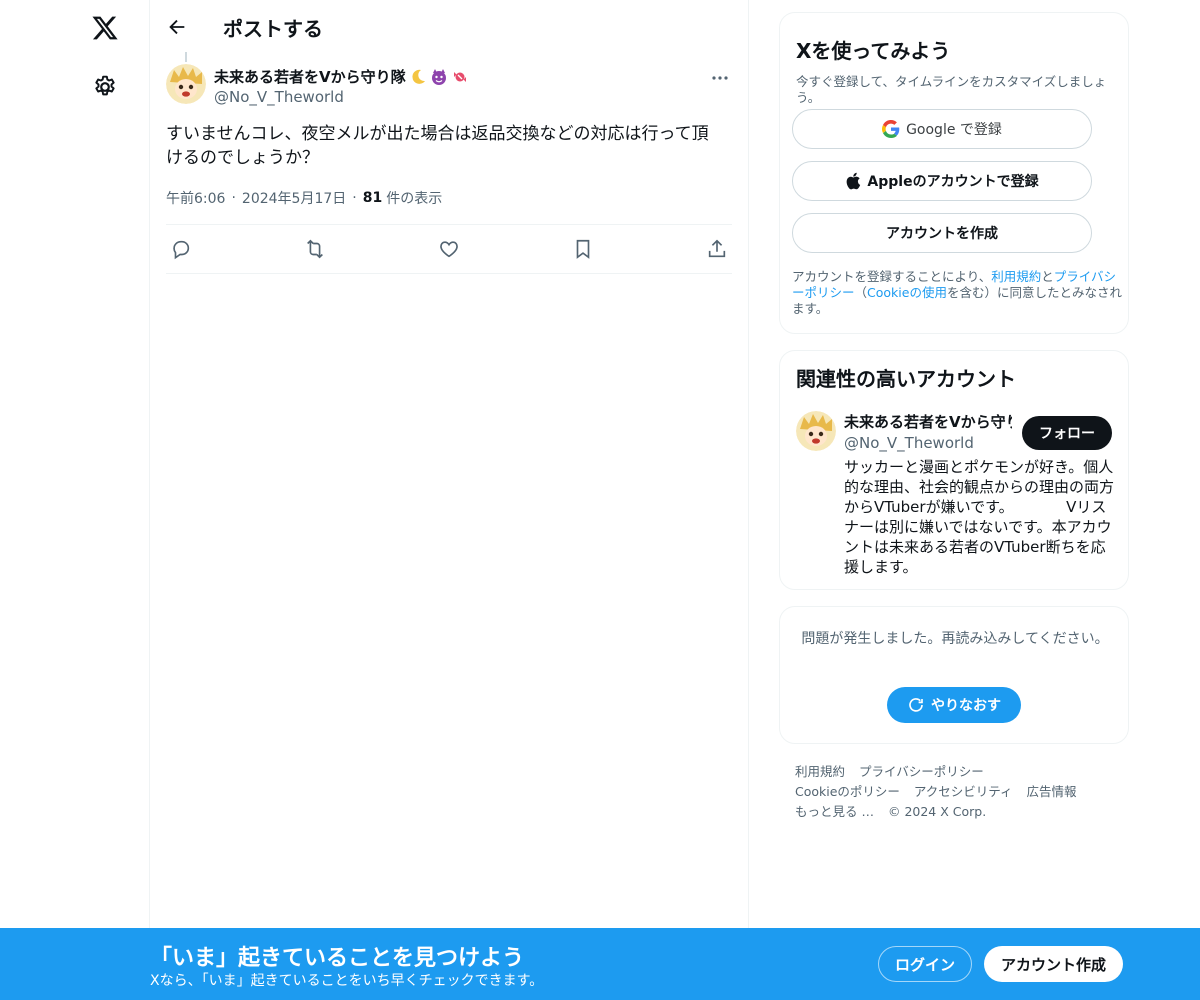 The image size is (1200, 1000). What do you see at coordinates (820, 771) in the screenshot?
I see `footer-terms-link: 利用規約` at bounding box center [820, 771].